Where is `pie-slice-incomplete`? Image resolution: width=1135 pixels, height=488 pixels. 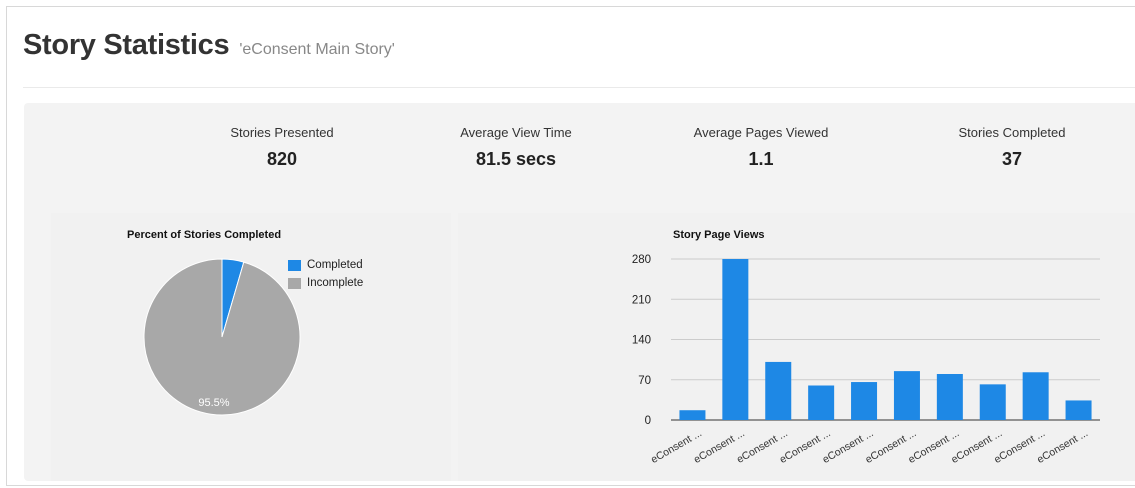
pie-slice-incomplete is located at coordinates (222, 337).